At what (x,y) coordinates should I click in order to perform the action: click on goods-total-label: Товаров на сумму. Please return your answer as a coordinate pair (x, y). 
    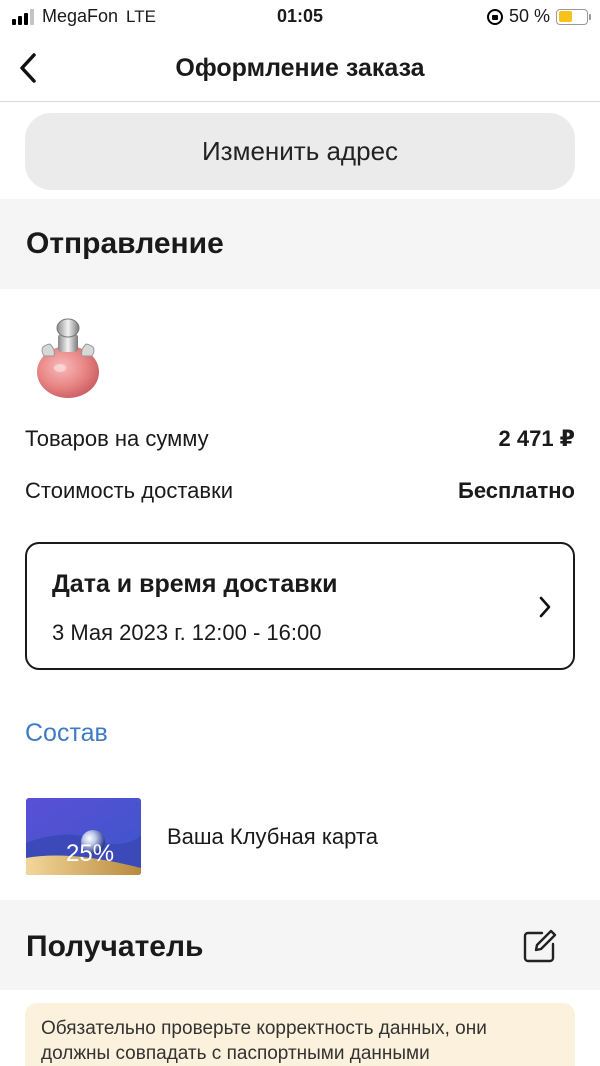
    Looking at the image, I should click on (117, 438).